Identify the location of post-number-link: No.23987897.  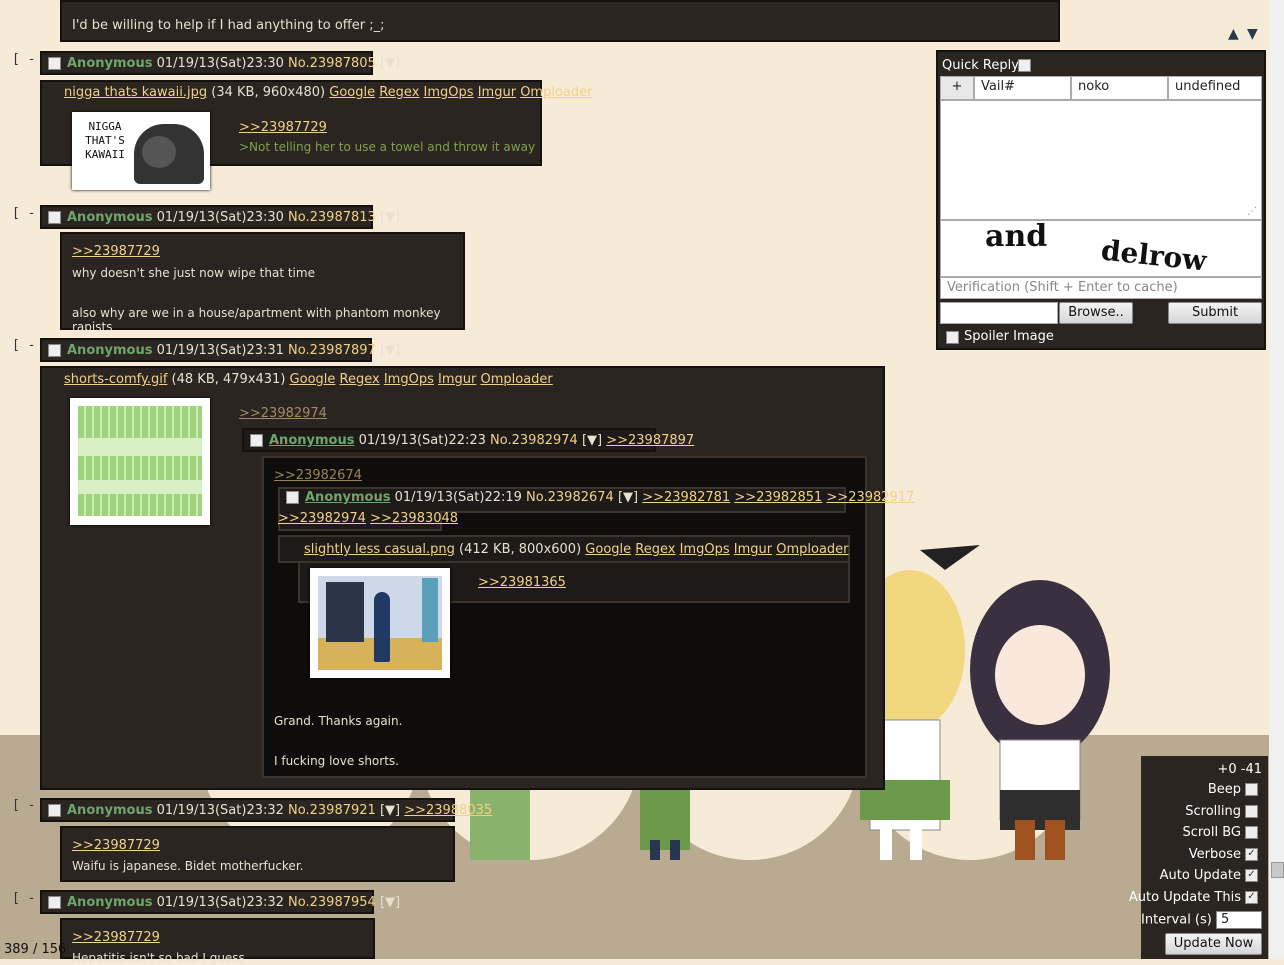
(332, 350).